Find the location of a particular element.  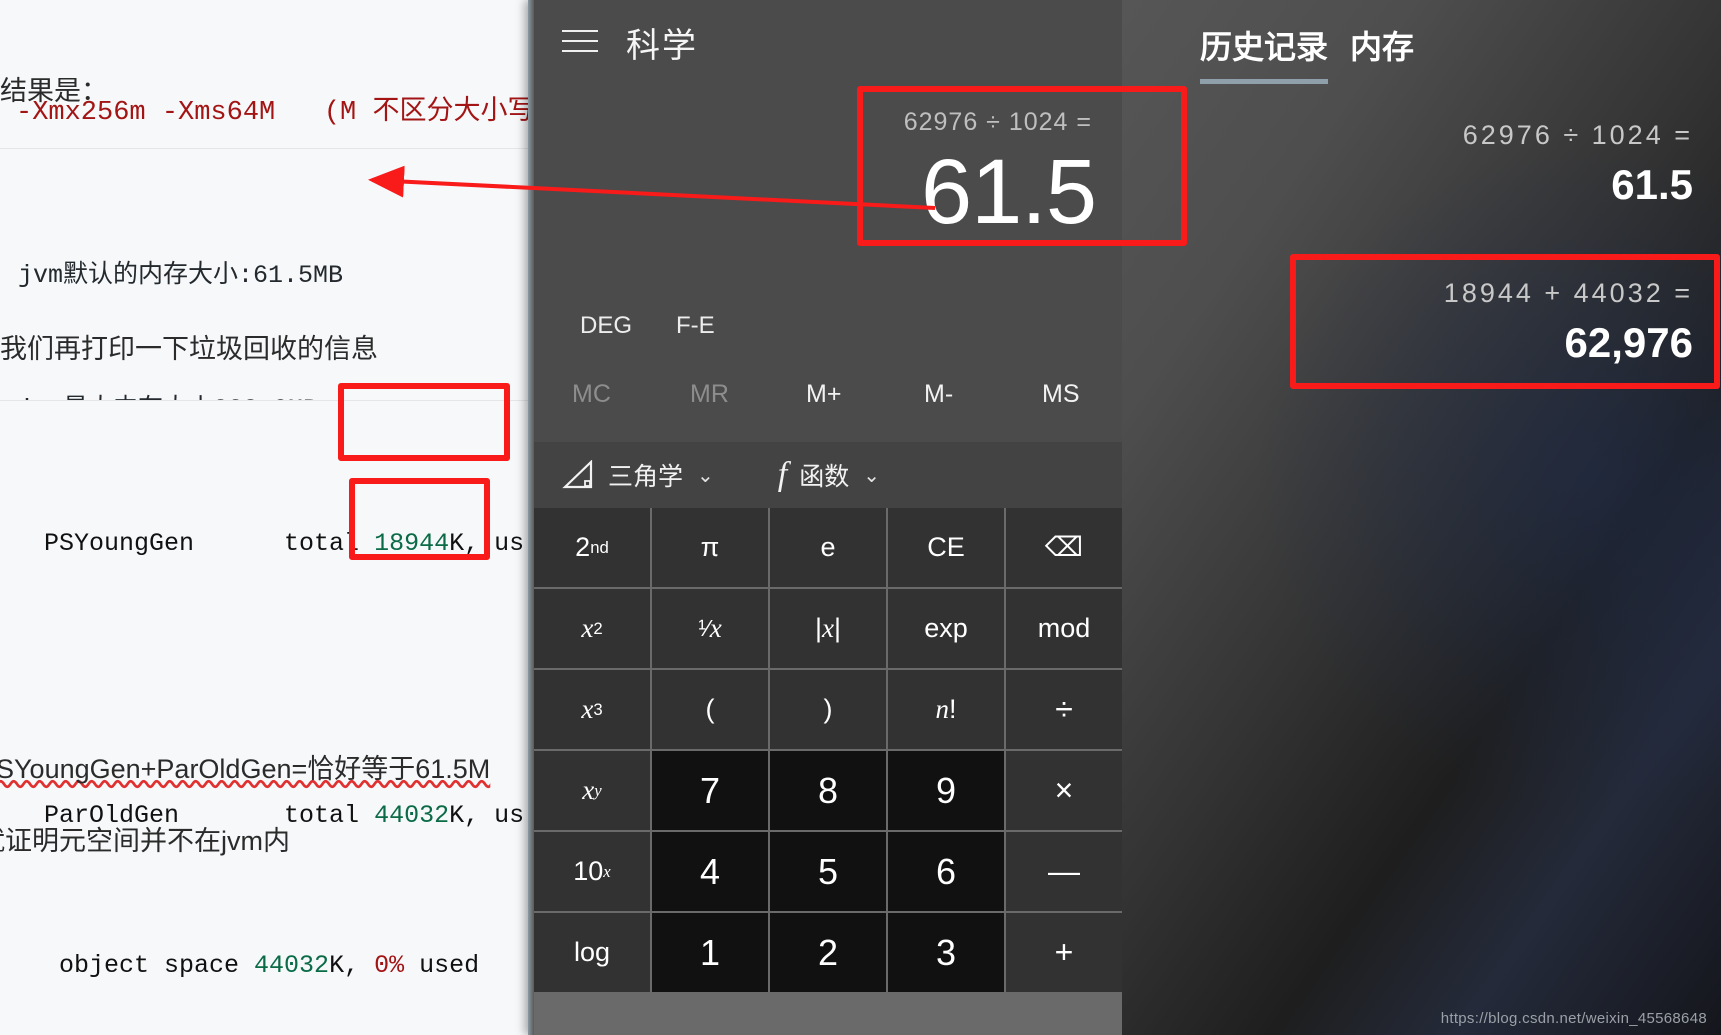

digit-2-key: 2 is located at coordinates (828, 952).